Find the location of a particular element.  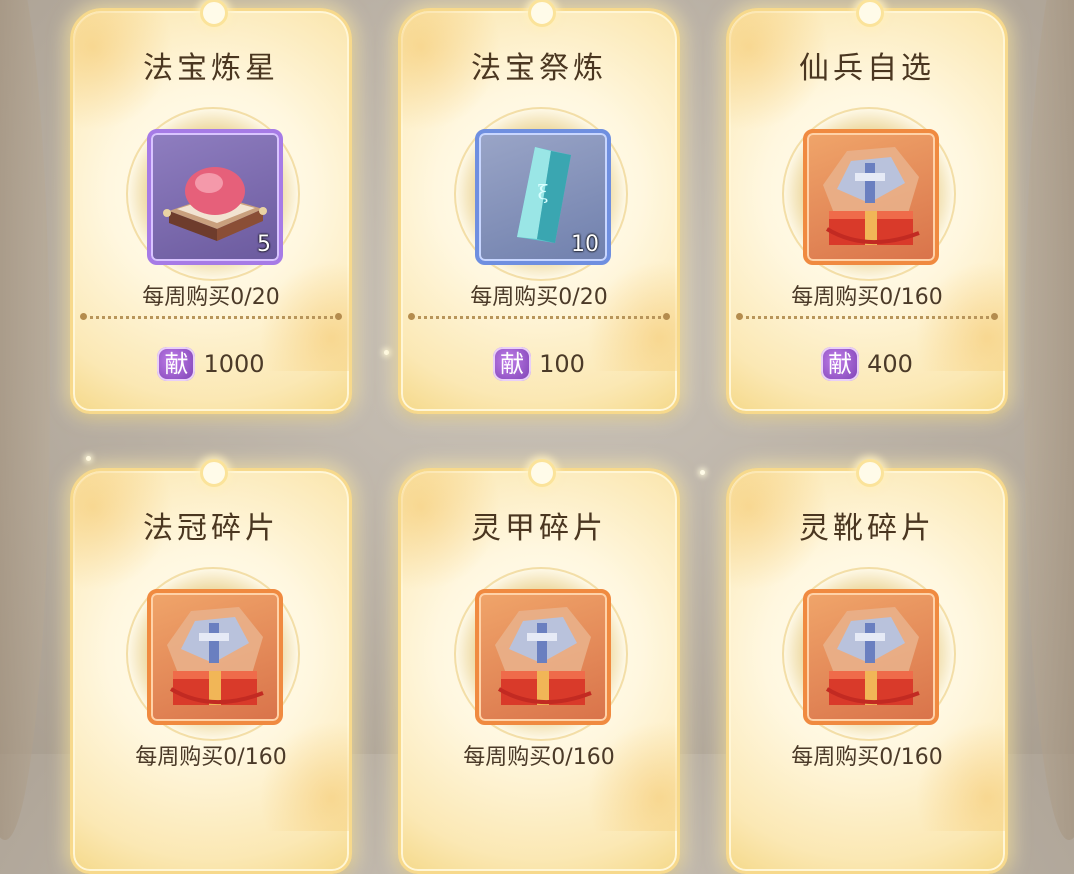

item-icon: ξ 10 is located at coordinates (543, 197).